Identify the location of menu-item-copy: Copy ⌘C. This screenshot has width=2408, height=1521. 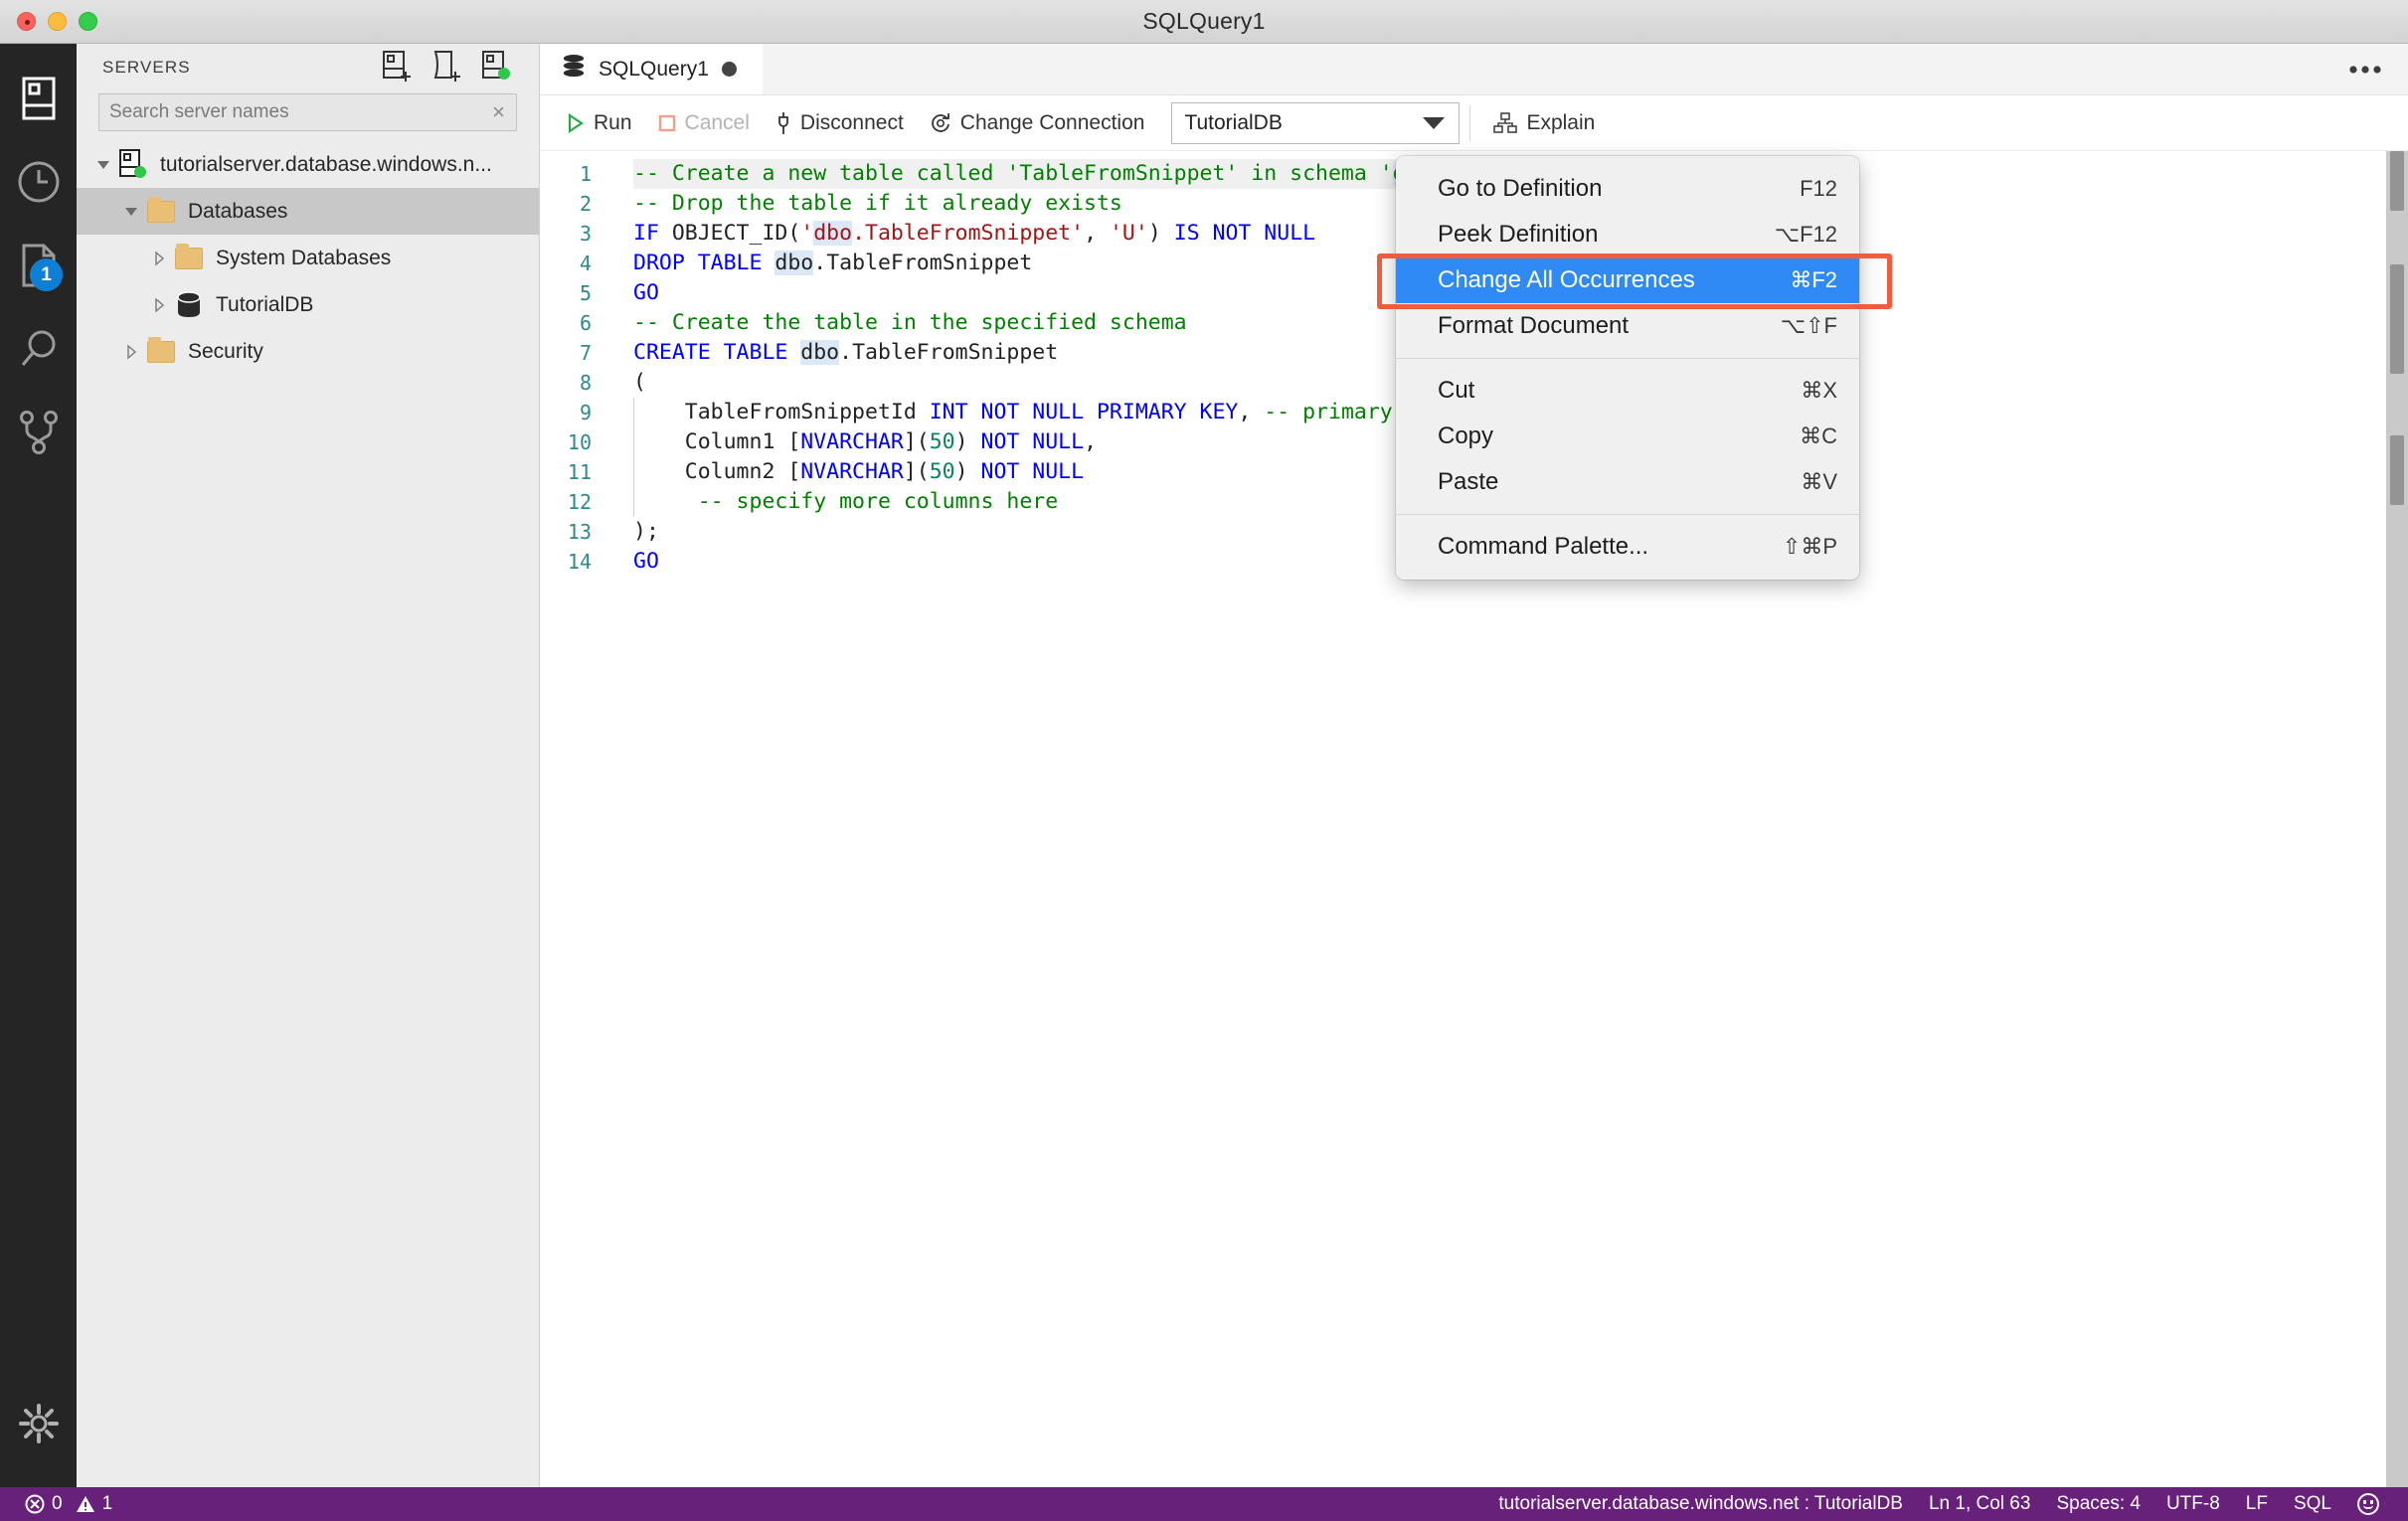
(1627, 437).